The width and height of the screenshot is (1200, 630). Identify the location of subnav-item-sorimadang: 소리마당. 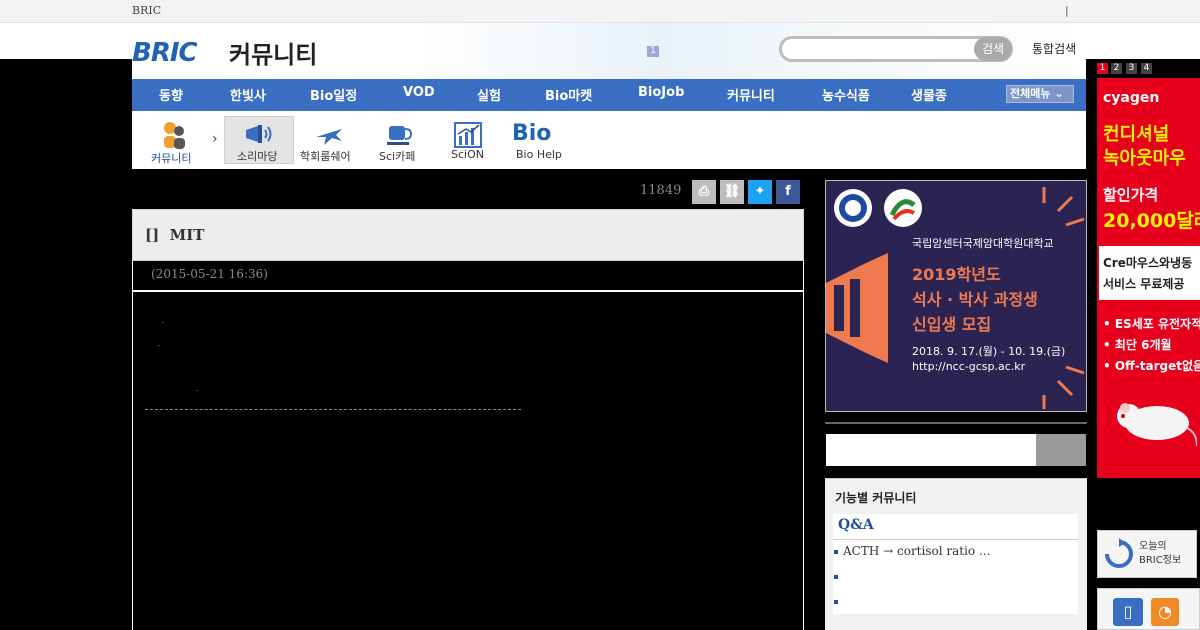
(257, 156).